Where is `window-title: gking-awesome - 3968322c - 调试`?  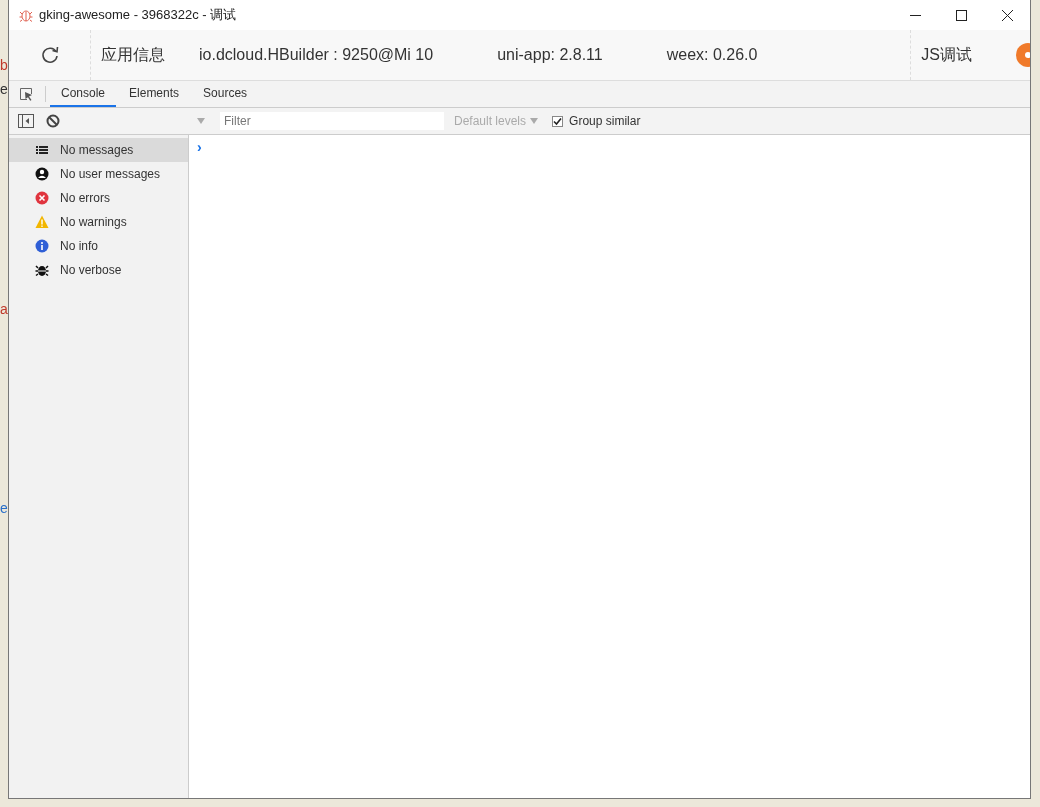
window-title: gking-awesome - 3968322c - 调试 is located at coordinates (138, 15).